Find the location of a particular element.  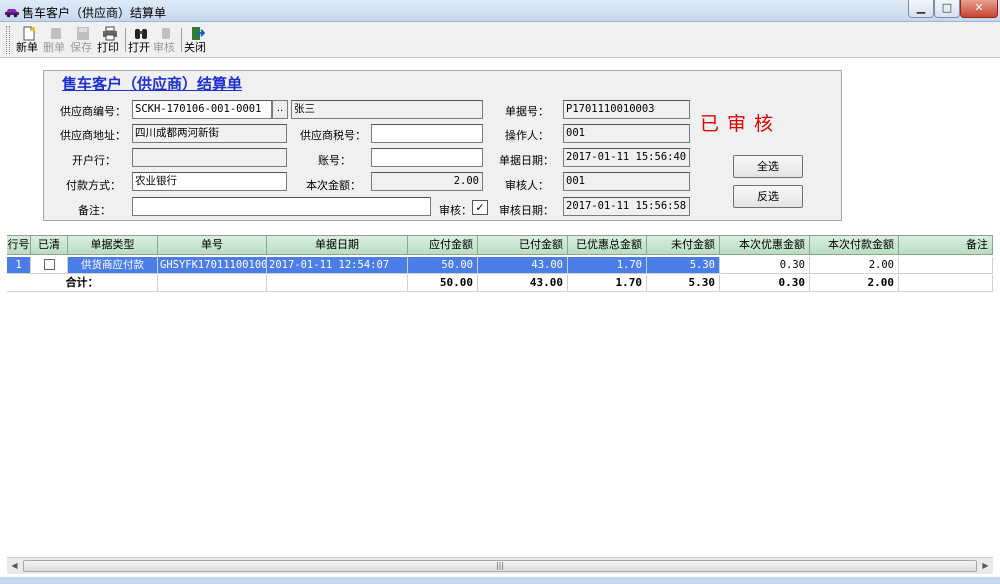

cell-remark is located at coordinates (946, 265).